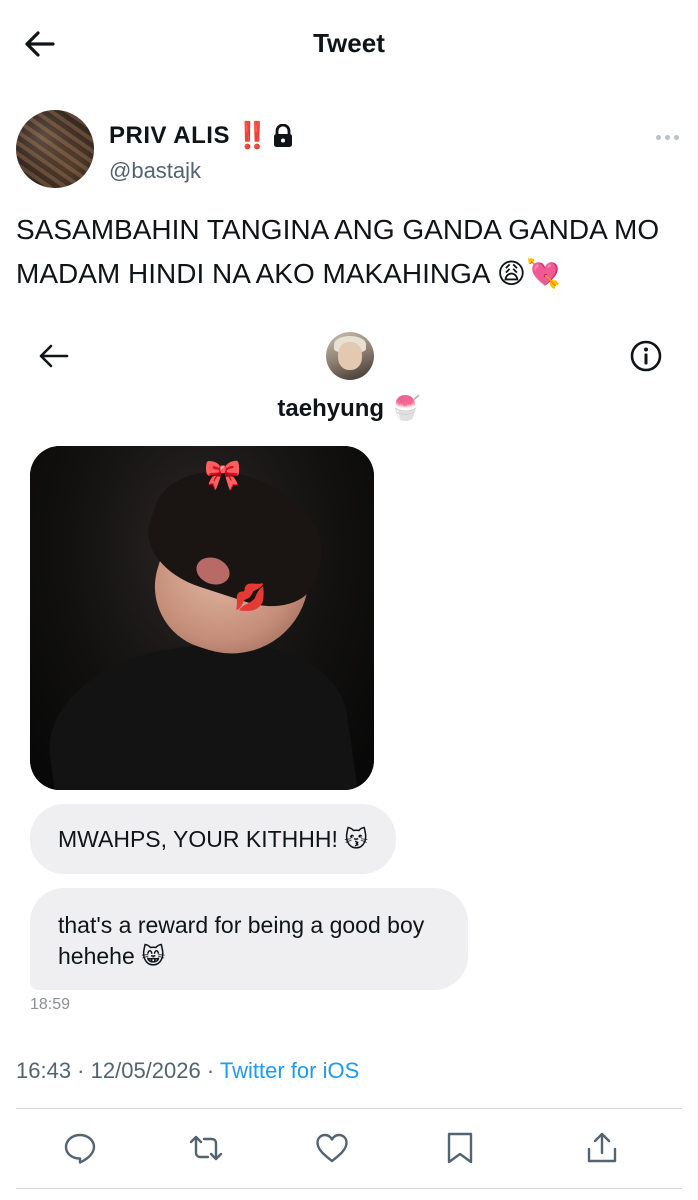 The width and height of the screenshot is (698, 1200). I want to click on reply-icon, so click(80, 1148).